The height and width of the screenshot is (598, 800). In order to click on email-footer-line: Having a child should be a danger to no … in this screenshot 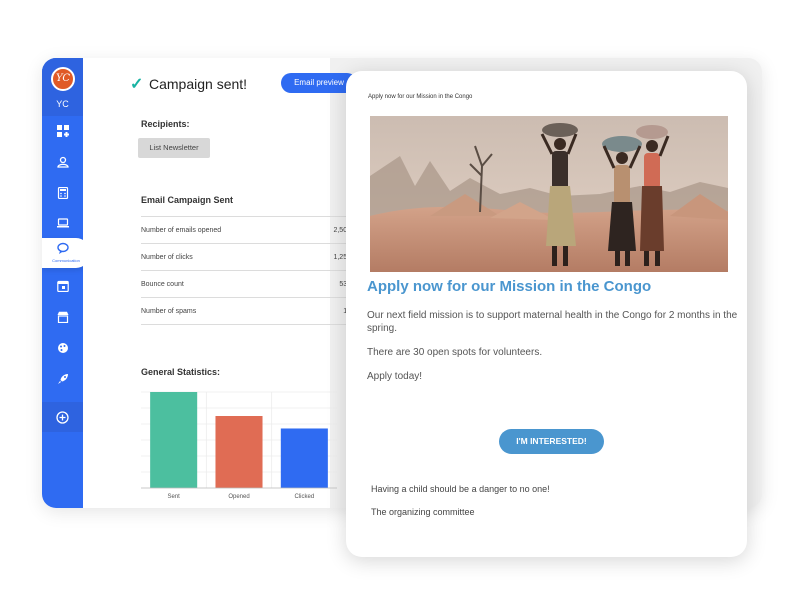, I will do `click(460, 489)`.